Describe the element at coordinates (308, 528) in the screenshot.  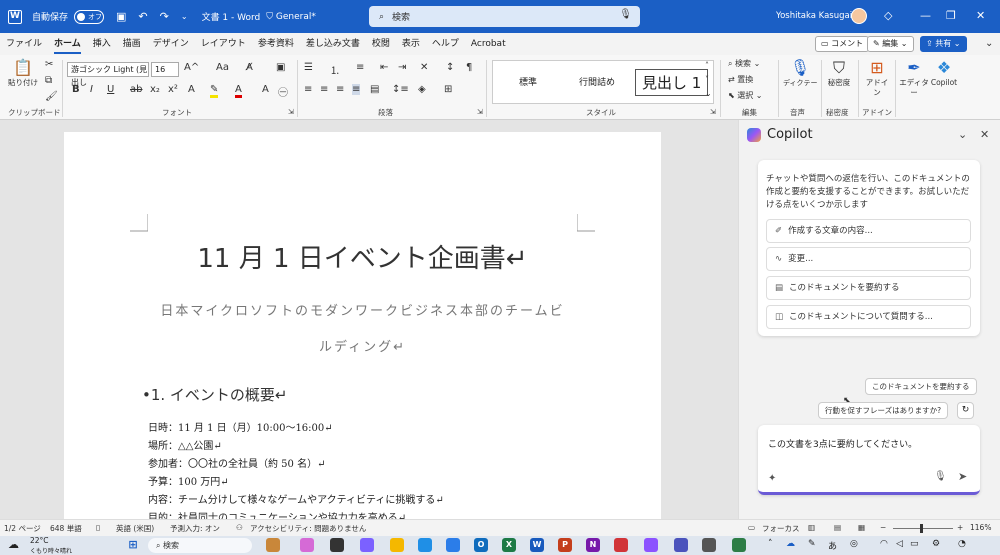
I see `accessibility-status: アクセシビリティ: 問題ありません` at that location.